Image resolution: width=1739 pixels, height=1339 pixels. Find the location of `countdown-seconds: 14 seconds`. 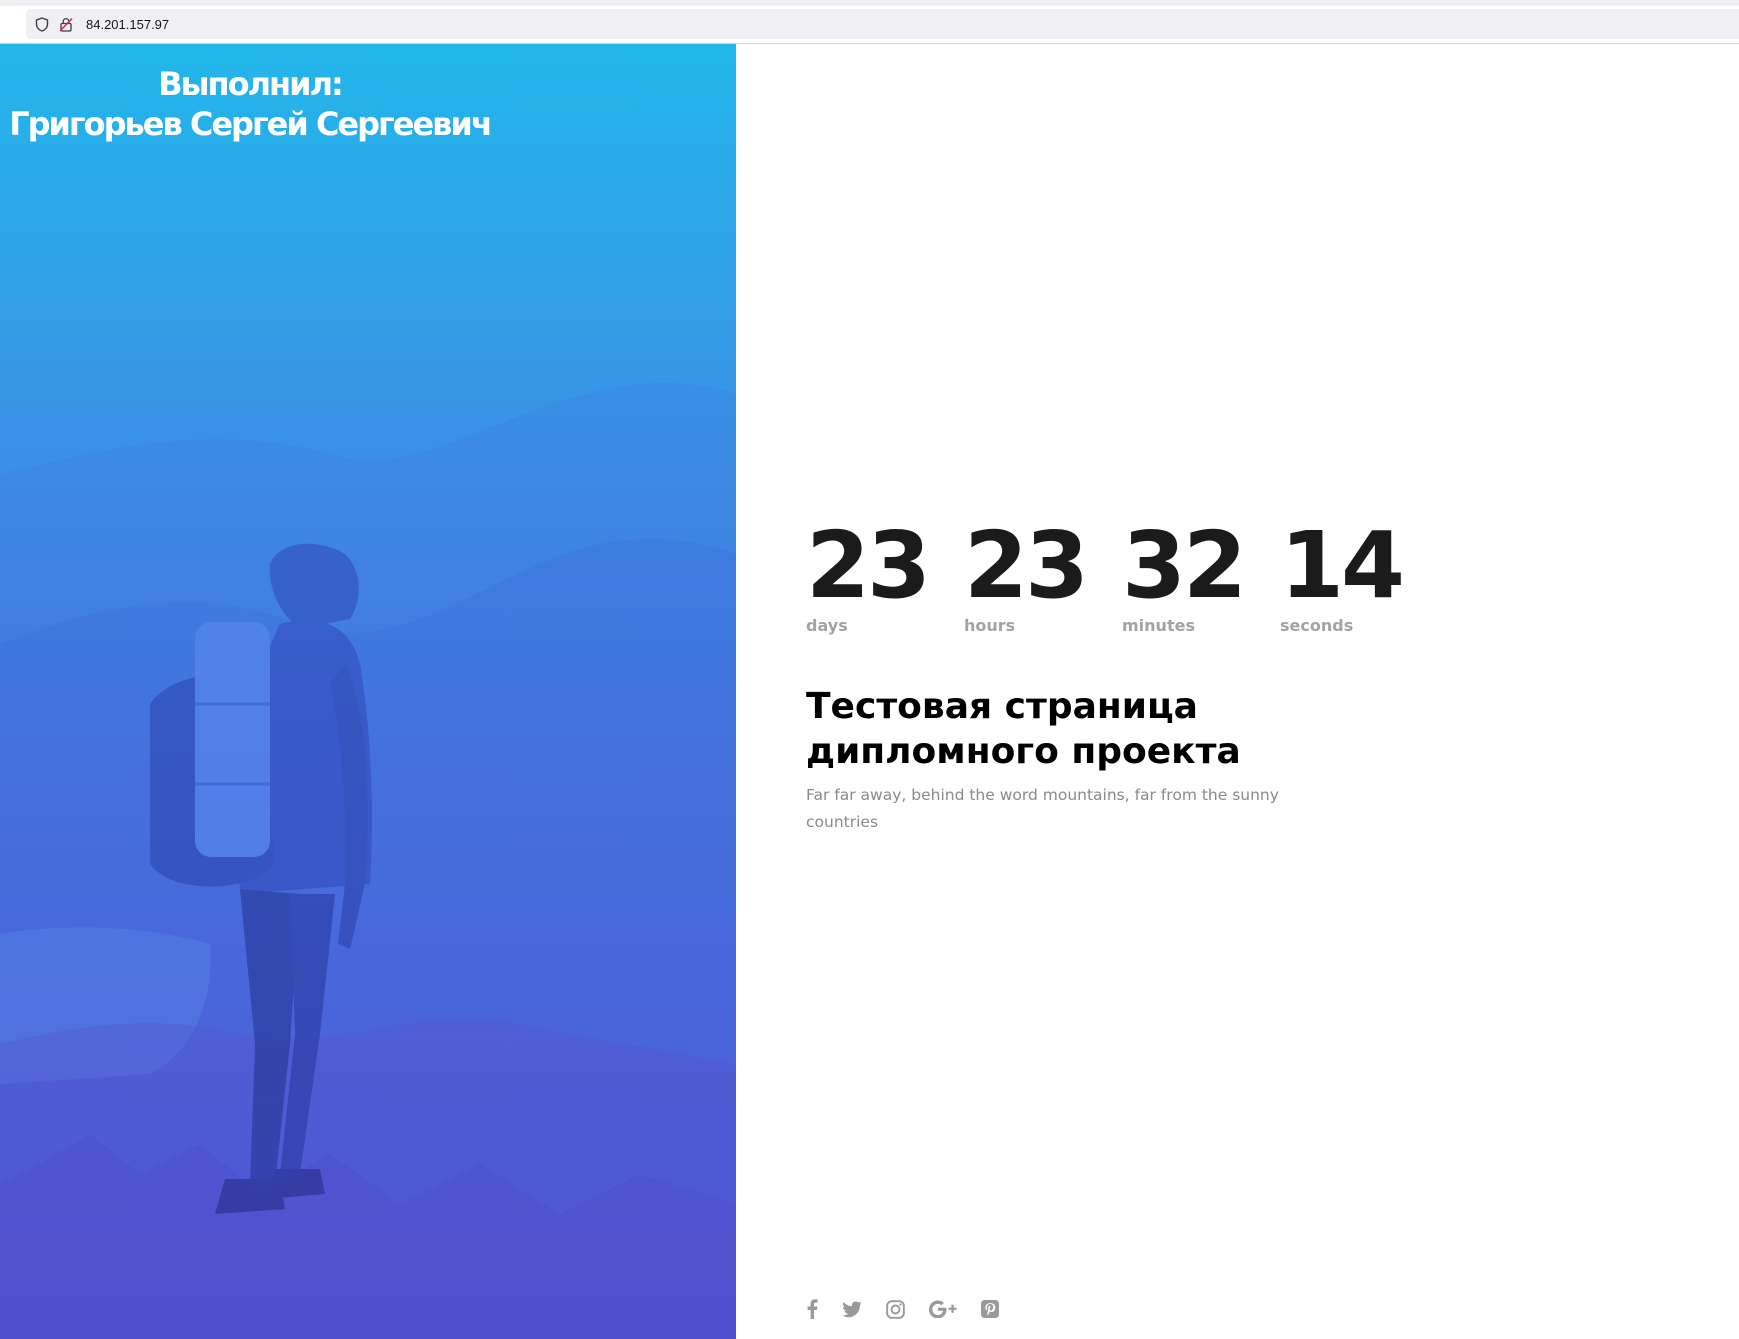

countdown-seconds: 14 seconds is located at coordinates (1359, 574).